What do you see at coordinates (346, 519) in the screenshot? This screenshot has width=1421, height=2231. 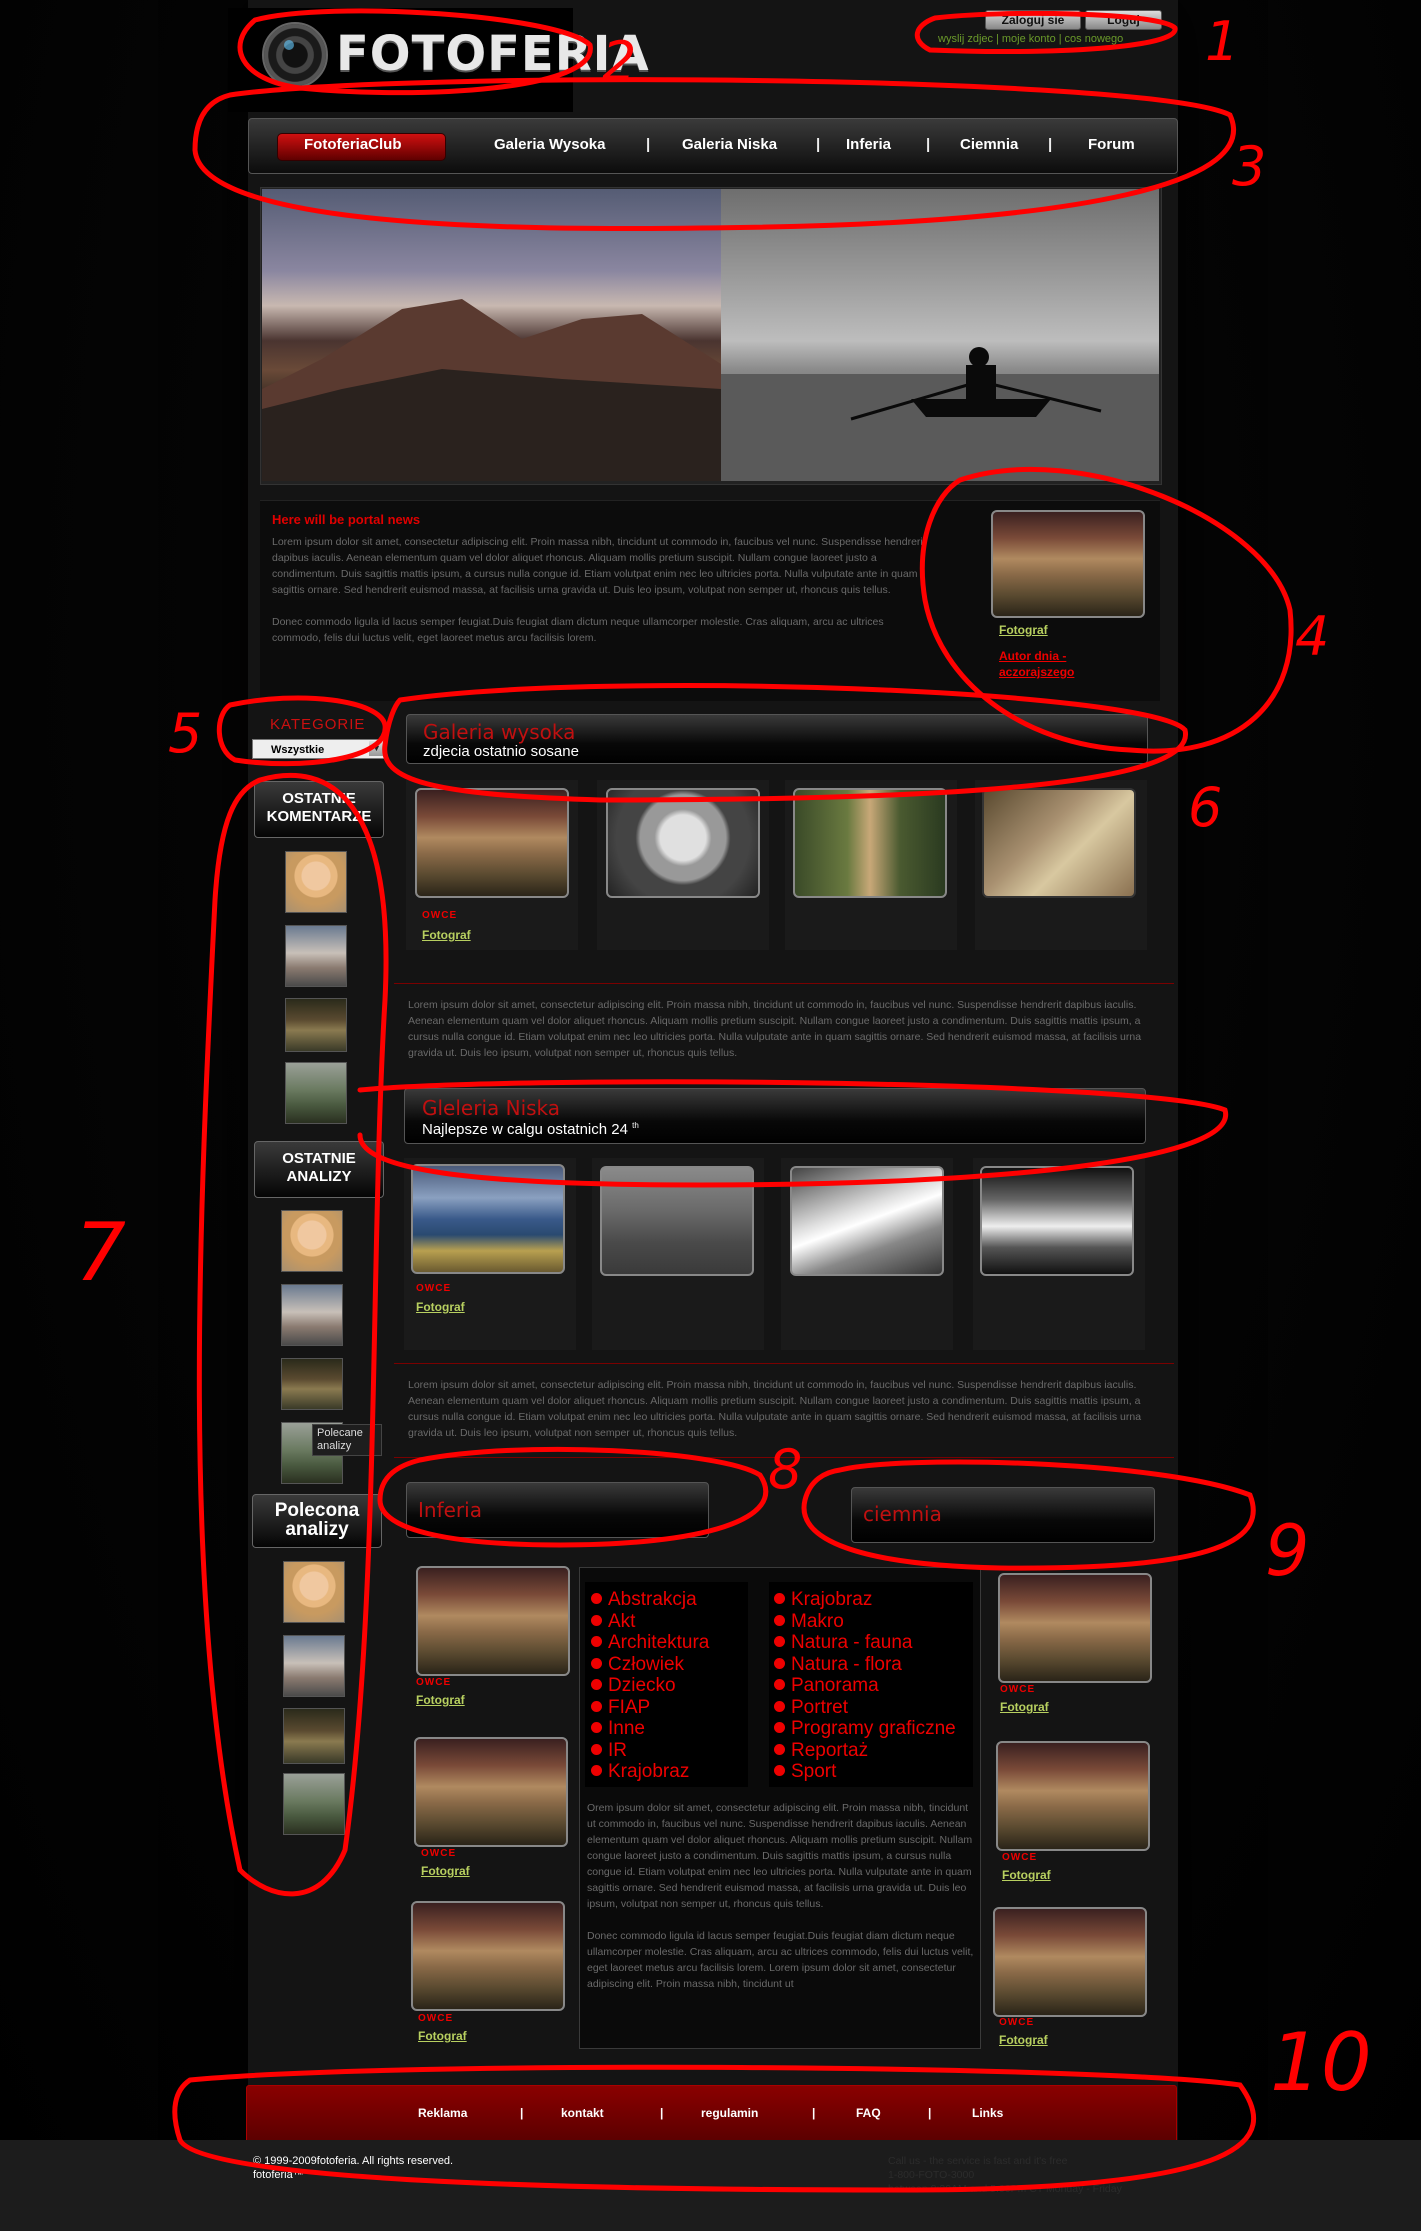 I see `news-title: Here will be portal news` at bounding box center [346, 519].